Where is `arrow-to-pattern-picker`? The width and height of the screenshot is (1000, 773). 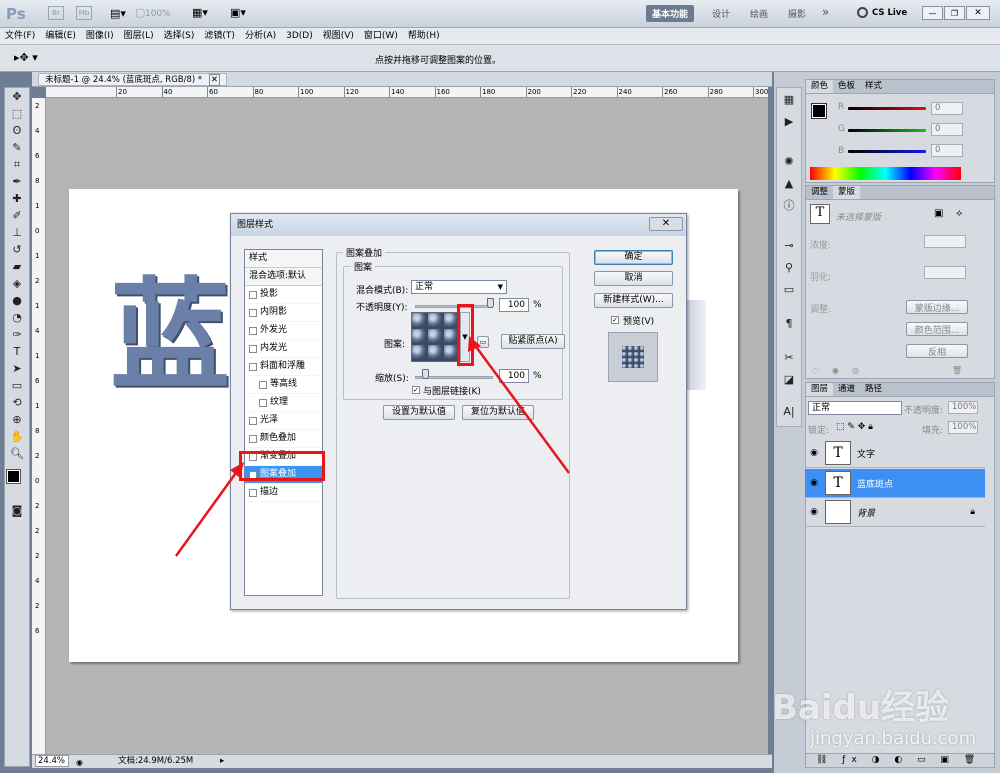
arrow-to-pattern-picker is located at coordinates (521, 408).